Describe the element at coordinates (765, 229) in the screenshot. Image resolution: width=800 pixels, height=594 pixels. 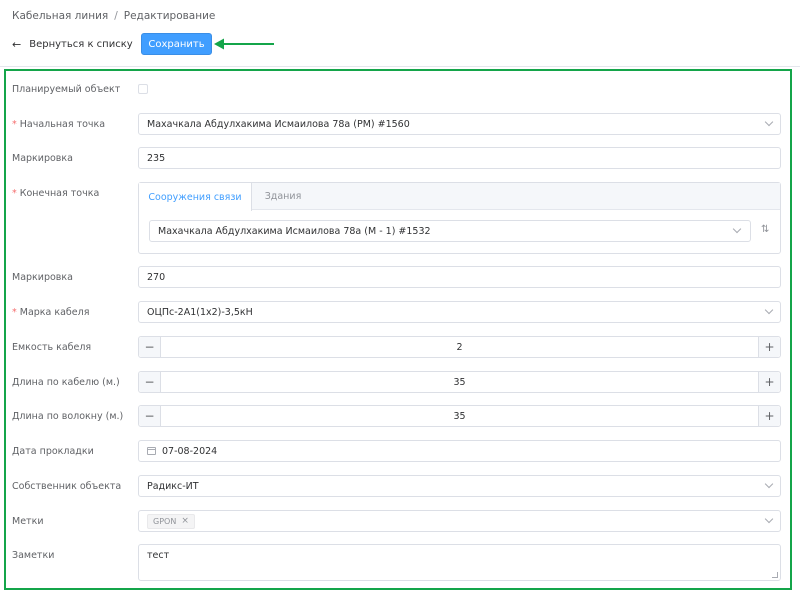
I see `sort-icon: ⇅` at that location.